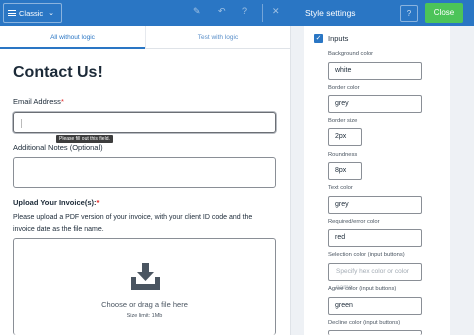 The width and height of the screenshot is (474, 335). Describe the element at coordinates (145, 276) in the screenshot. I see `download-tray-icon` at that location.